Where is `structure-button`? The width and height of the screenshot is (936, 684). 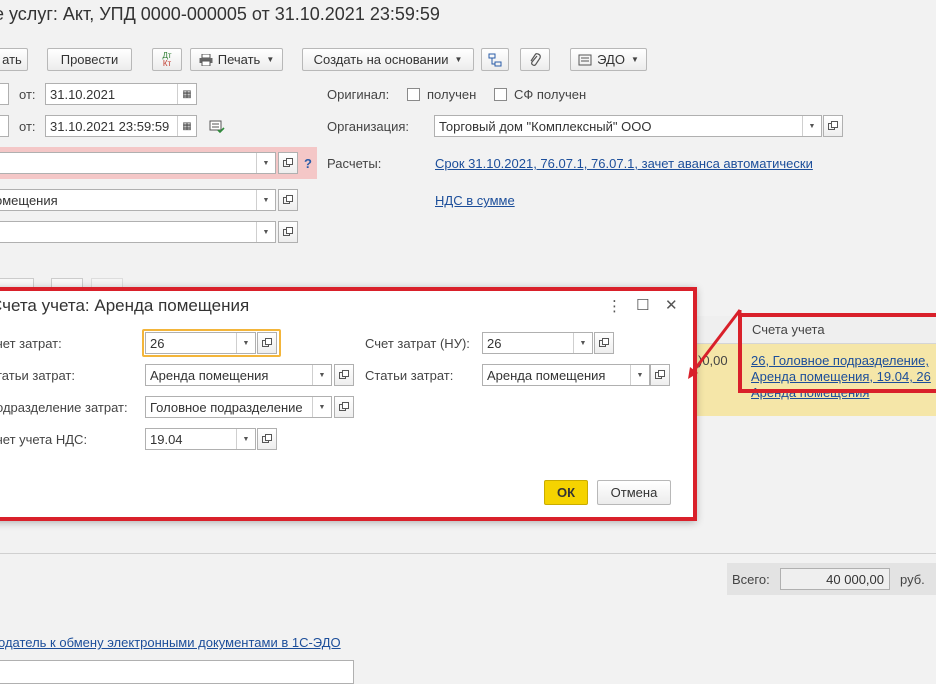 structure-button is located at coordinates (495, 59).